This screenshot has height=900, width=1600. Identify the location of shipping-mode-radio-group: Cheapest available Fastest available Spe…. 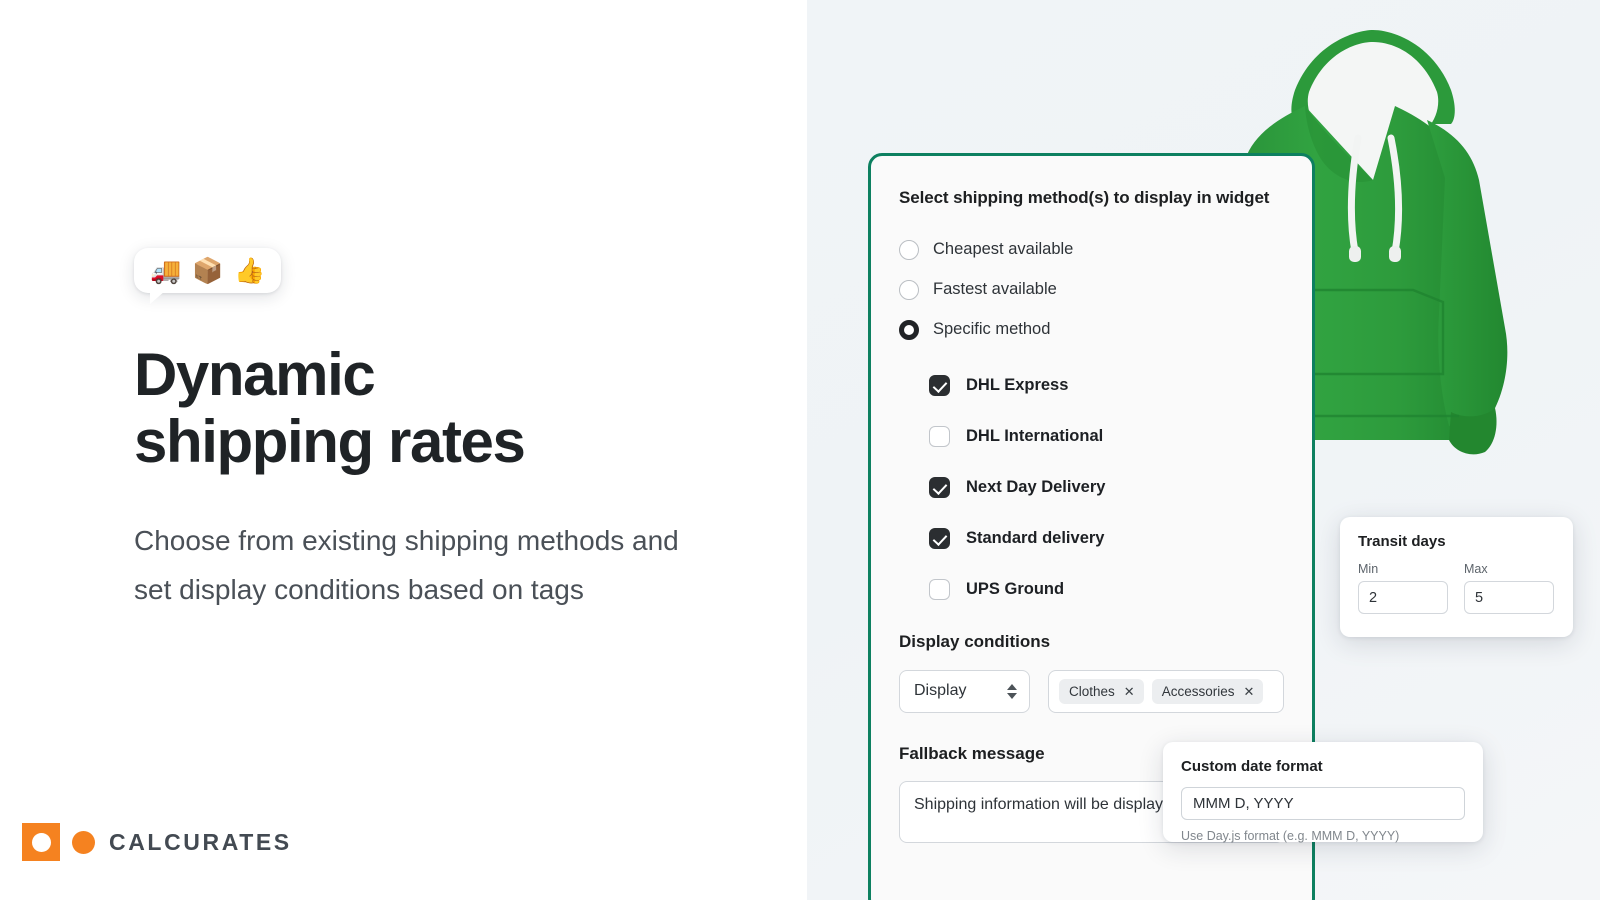
(1091, 290).